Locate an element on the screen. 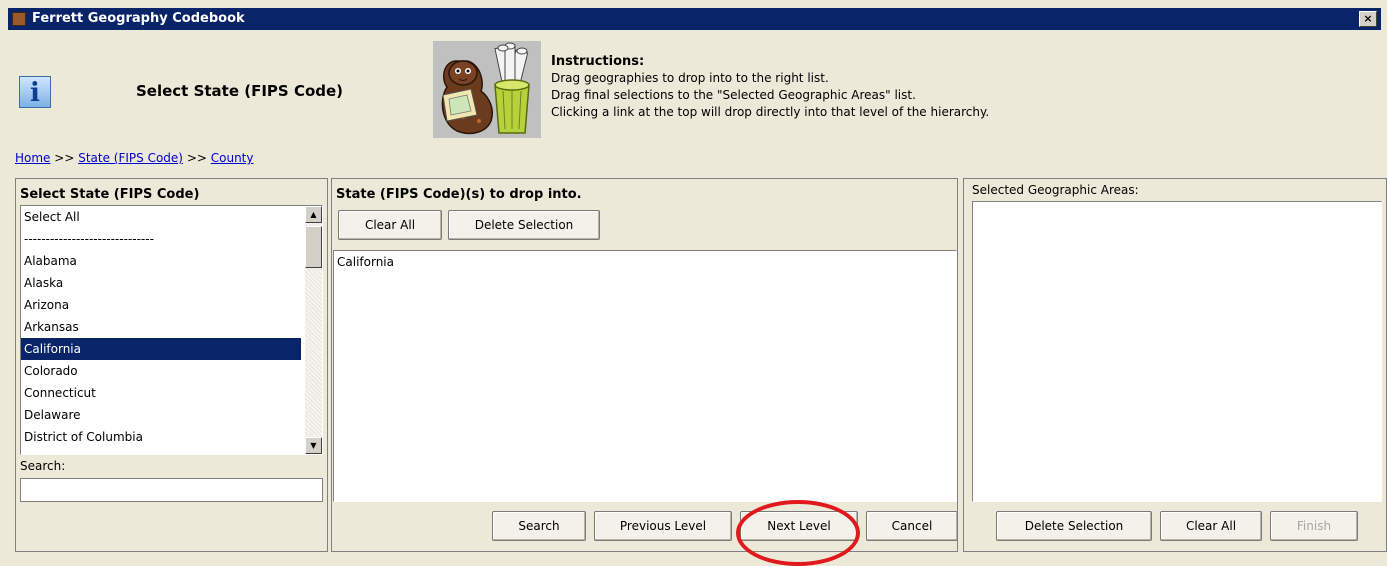  next-level-button: Next Level is located at coordinates (799, 526).